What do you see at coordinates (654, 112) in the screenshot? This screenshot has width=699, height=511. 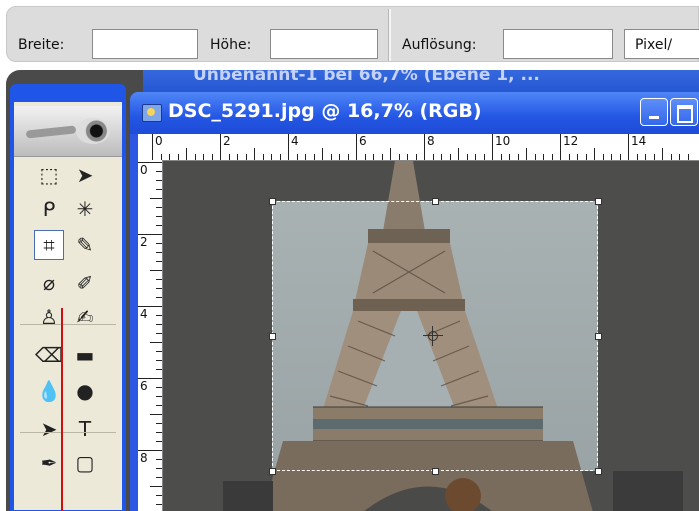 I see `minimize-button` at bounding box center [654, 112].